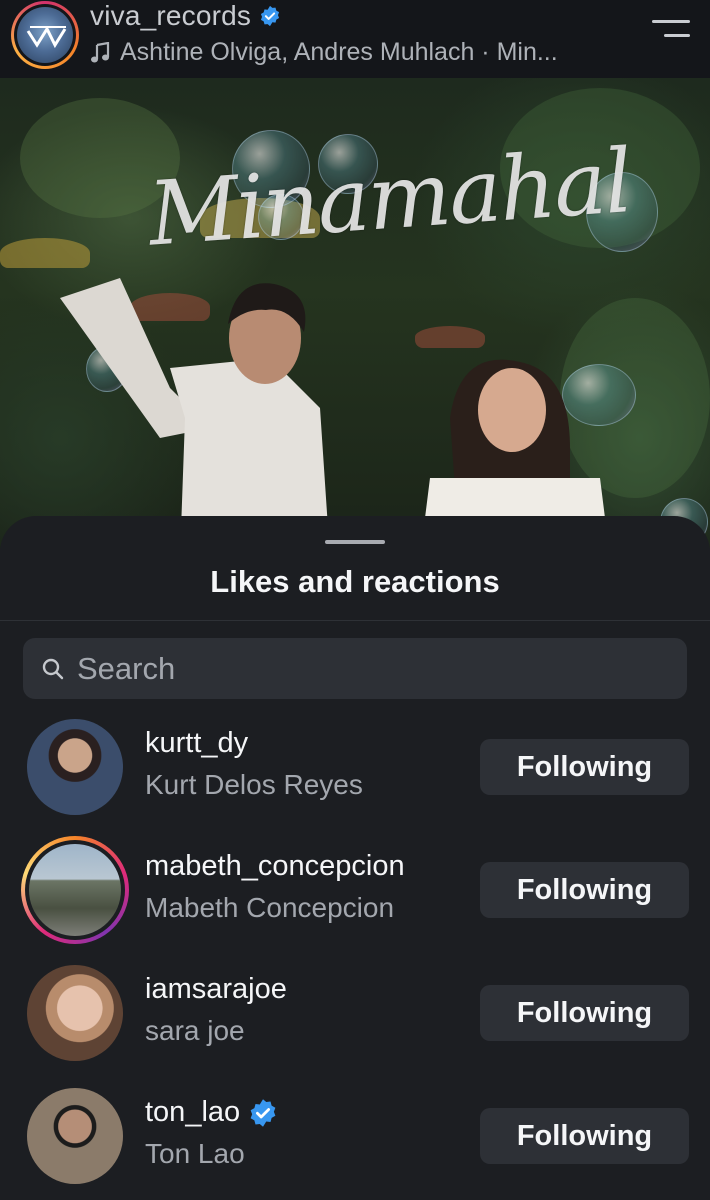 The width and height of the screenshot is (710, 1200). I want to click on search-bar, so click(355, 668).